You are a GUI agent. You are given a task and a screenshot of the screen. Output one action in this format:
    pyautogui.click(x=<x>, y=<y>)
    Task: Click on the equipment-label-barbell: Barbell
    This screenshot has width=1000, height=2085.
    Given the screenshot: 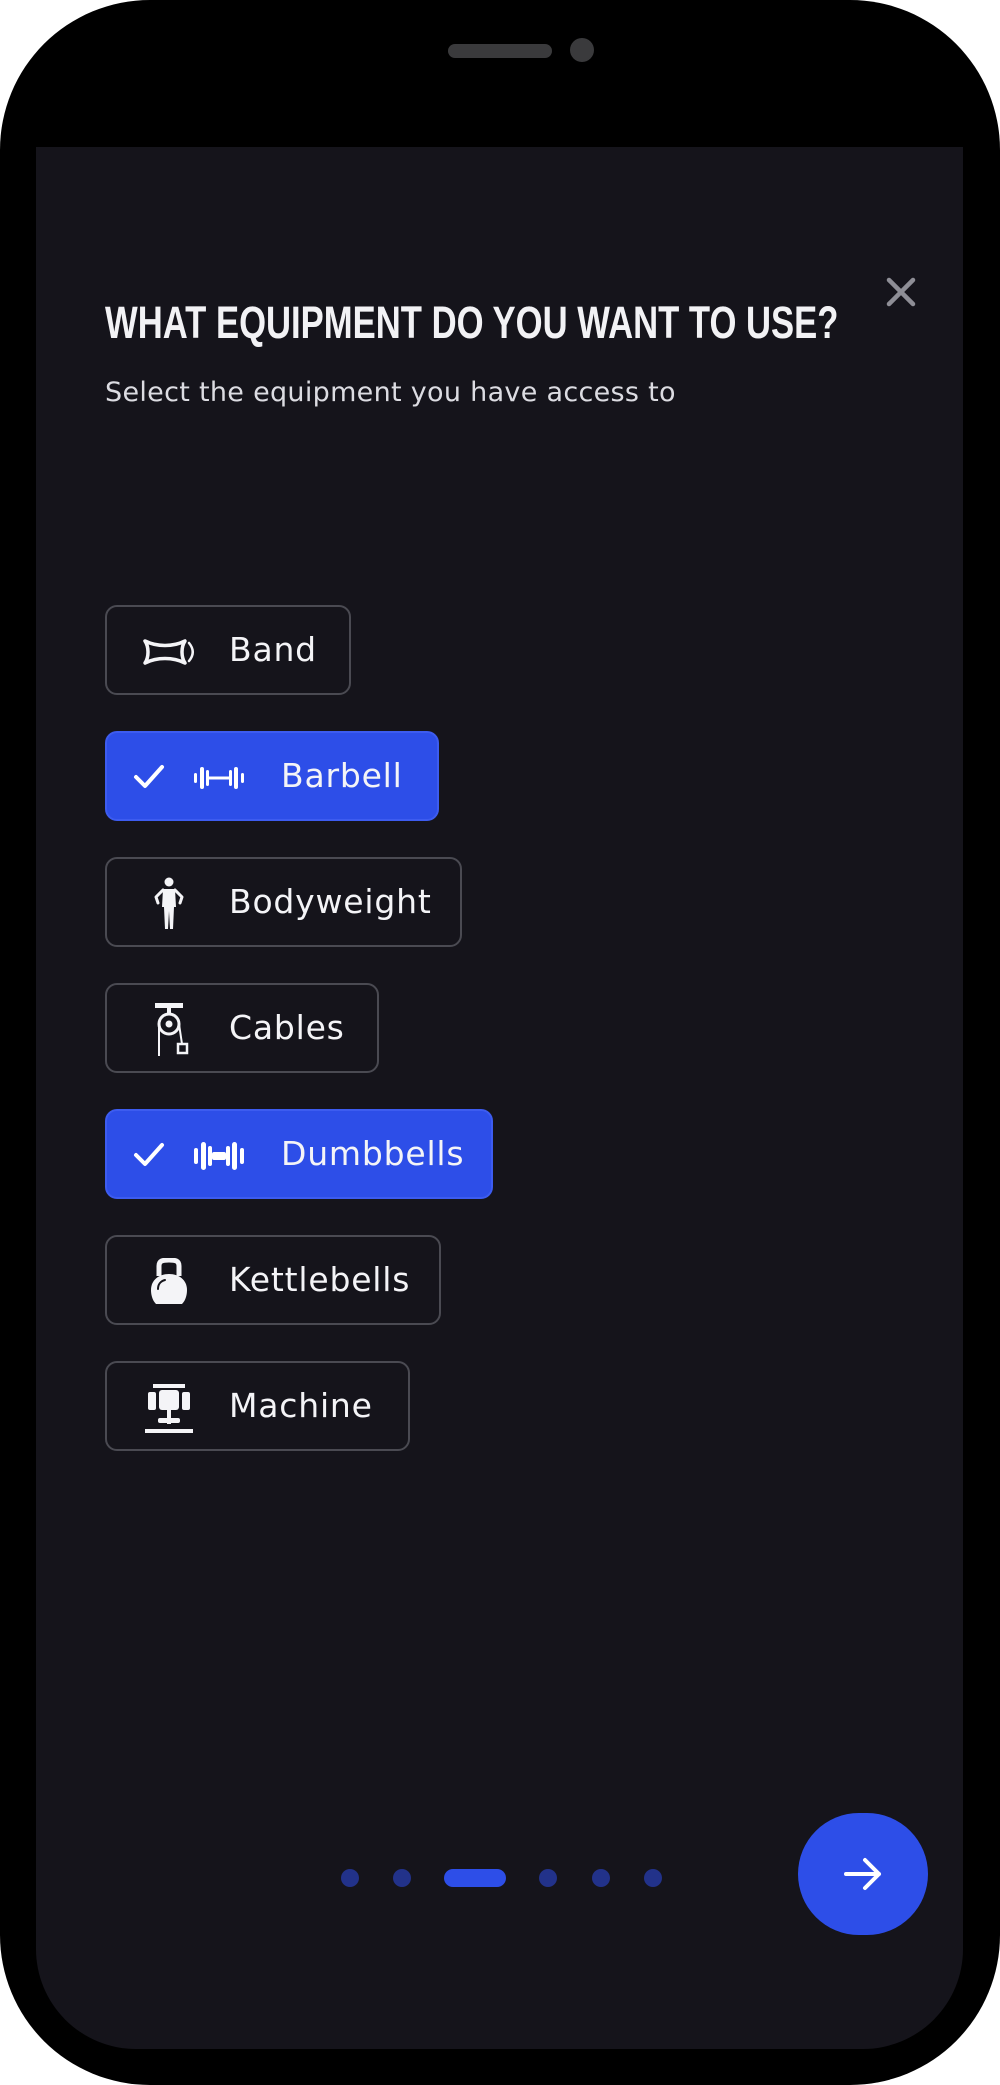 What is the action you would take?
    pyautogui.click(x=342, y=775)
    